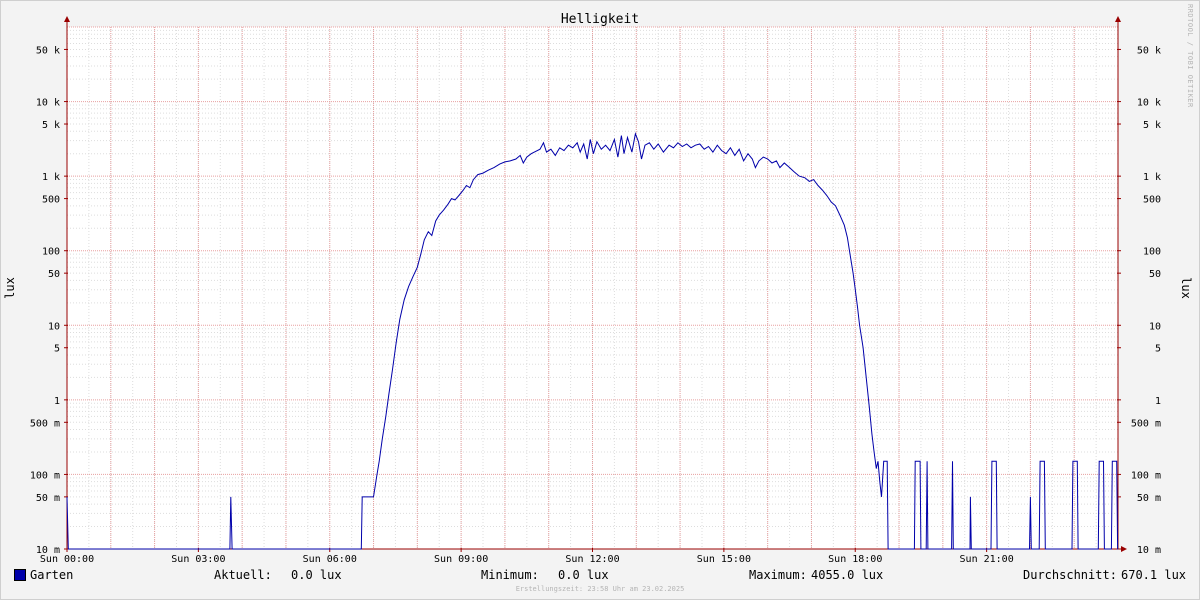  Describe the element at coordinates (987, 559) in the screenshot. I see `x-tick-label: Sun 21:00` at that location.